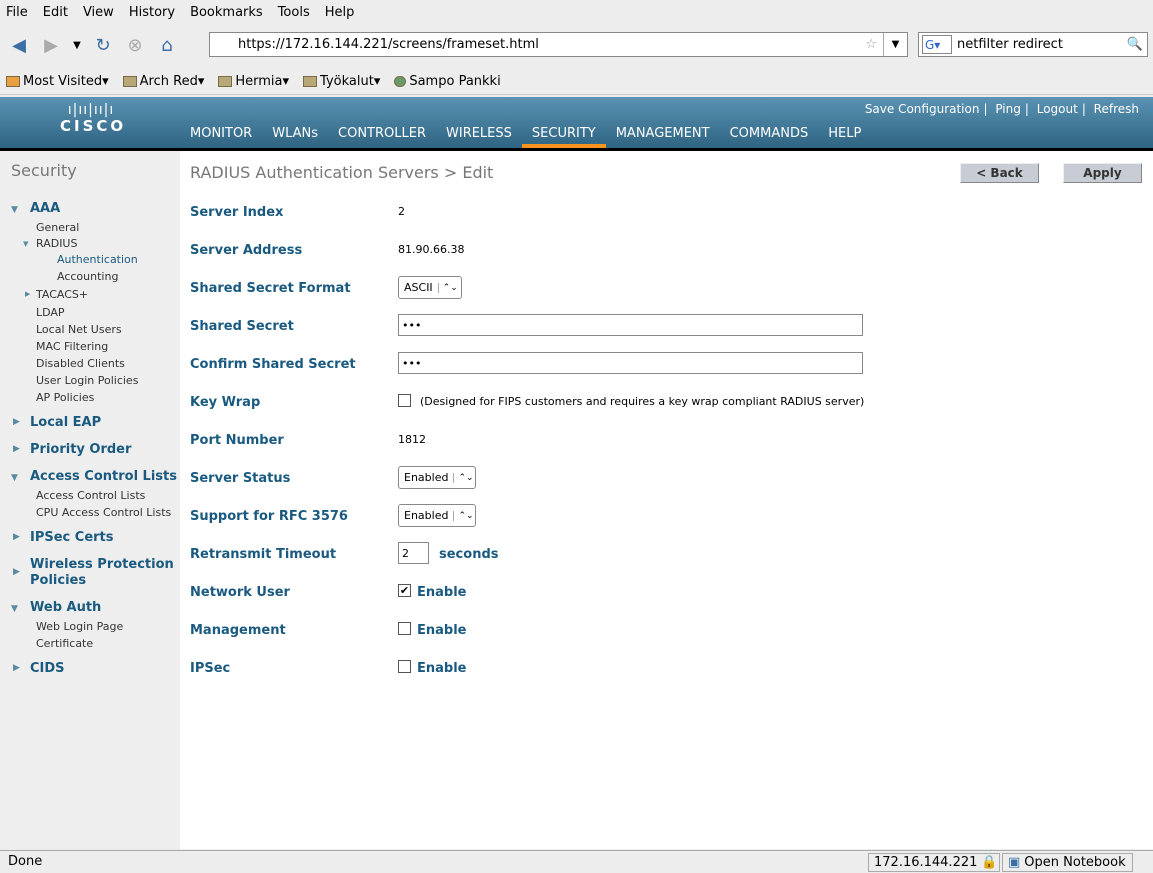 The image size is (1153, 873). Describe the element at coordinates (630, 325) in the screenshot. I see `shared-secret-input: •••` at that location.